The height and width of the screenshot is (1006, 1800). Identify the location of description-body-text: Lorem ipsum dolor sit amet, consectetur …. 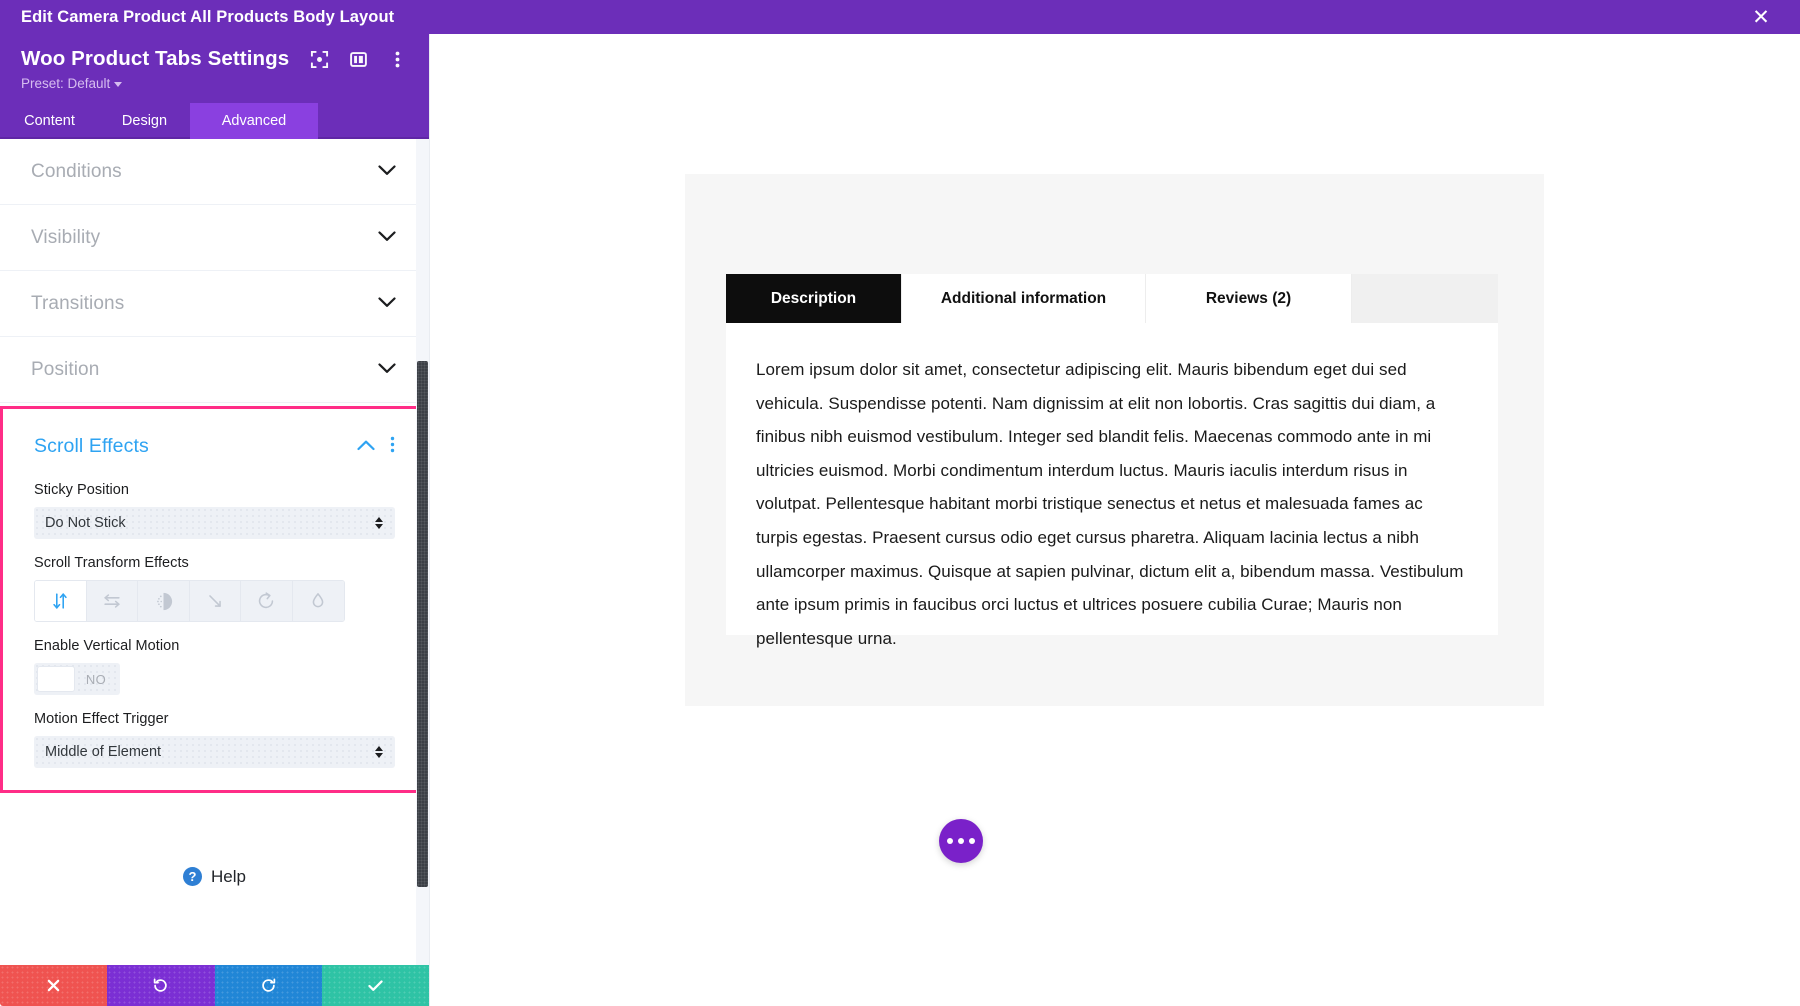
(1110, 504).